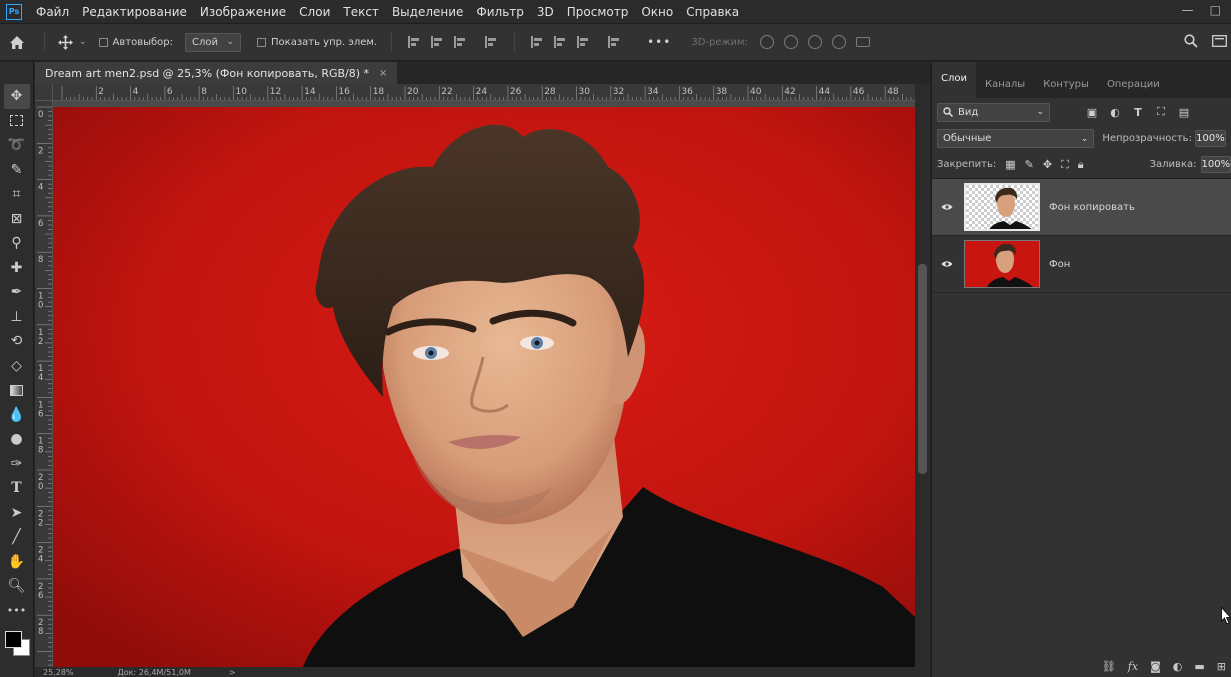  I want to click on menu-window: Окно, so click(657, 12).